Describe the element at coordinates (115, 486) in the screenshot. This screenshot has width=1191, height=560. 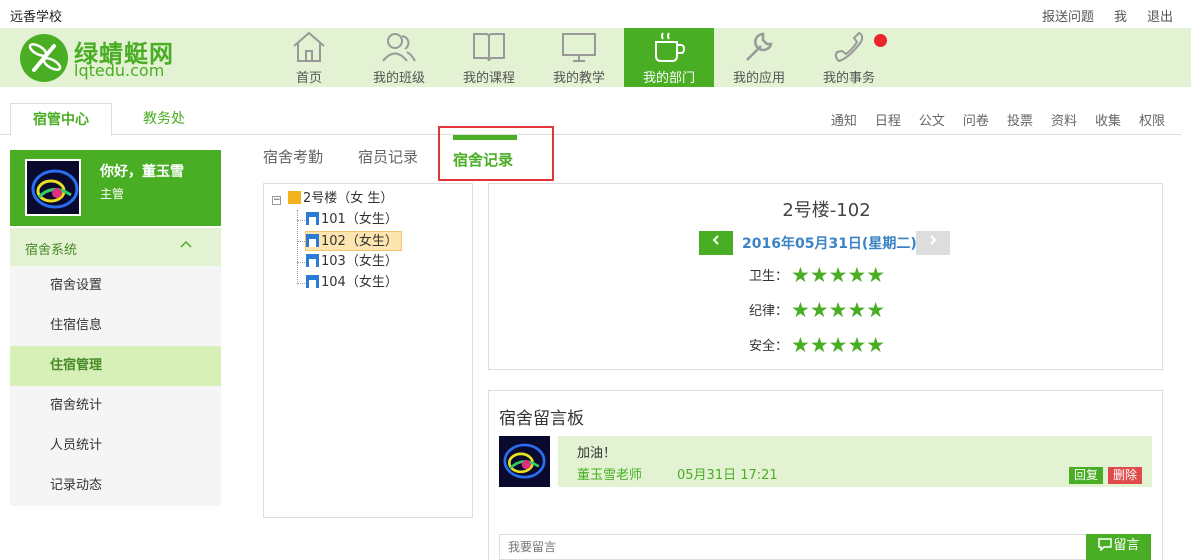
I see `sidebar-item-record-activity: 记录动态` at that location.